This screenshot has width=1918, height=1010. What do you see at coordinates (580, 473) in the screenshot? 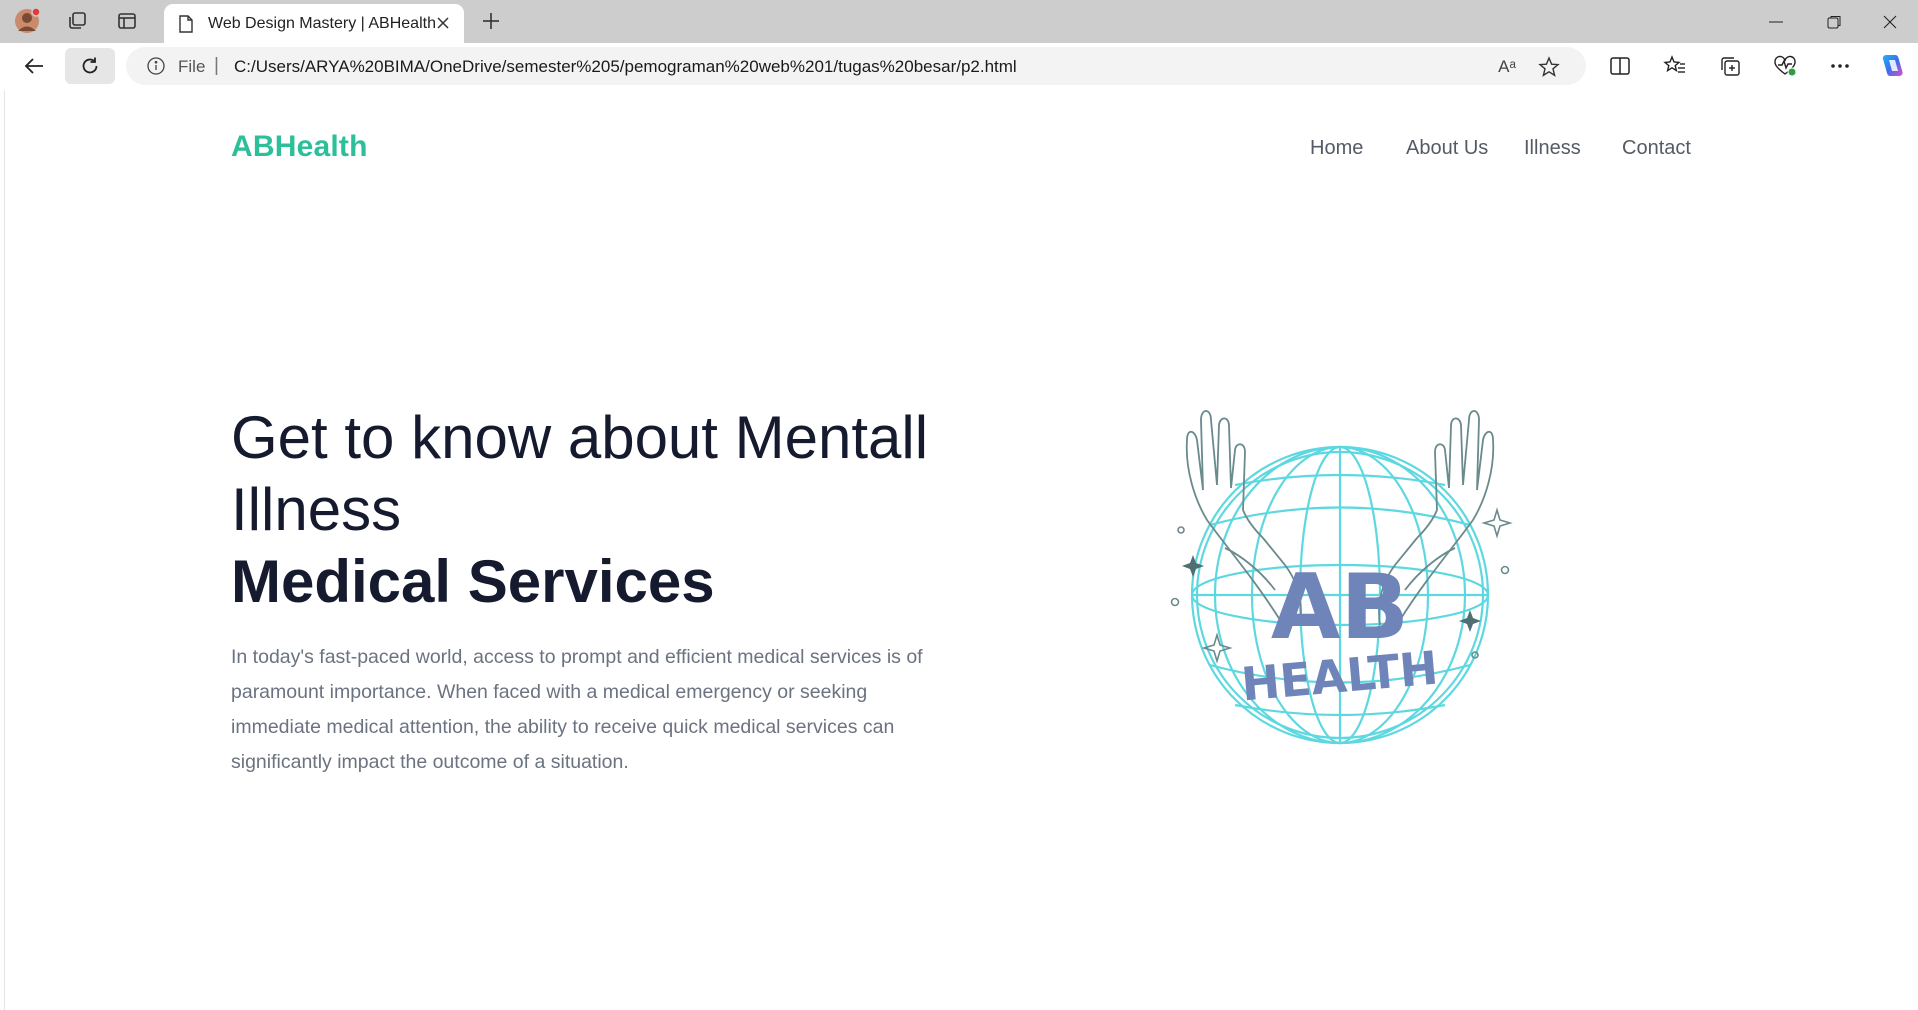
I see `hero-title-line1: Get to know about Mentall Illness` at bounding box center [580, 473].